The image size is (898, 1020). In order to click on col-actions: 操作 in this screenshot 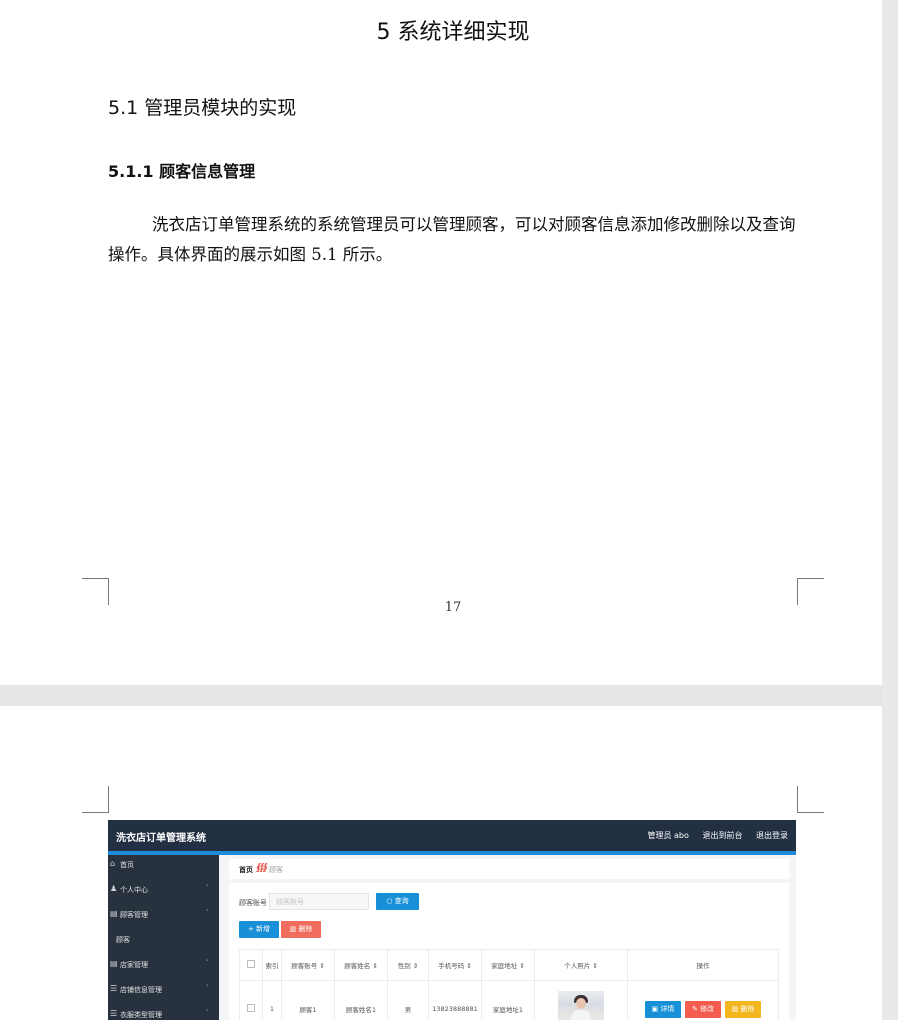, I will do `click(703, 965)`.